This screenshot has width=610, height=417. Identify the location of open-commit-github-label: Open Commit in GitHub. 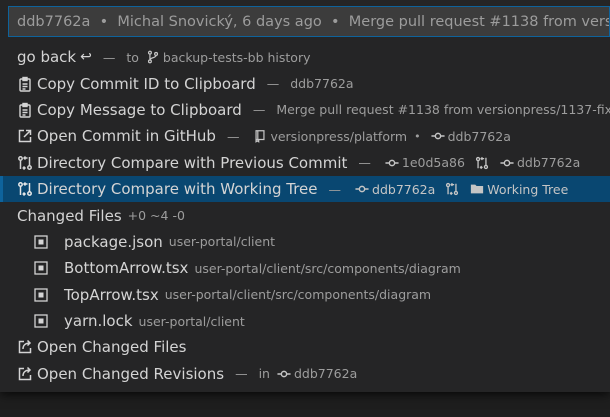
(126, 136).